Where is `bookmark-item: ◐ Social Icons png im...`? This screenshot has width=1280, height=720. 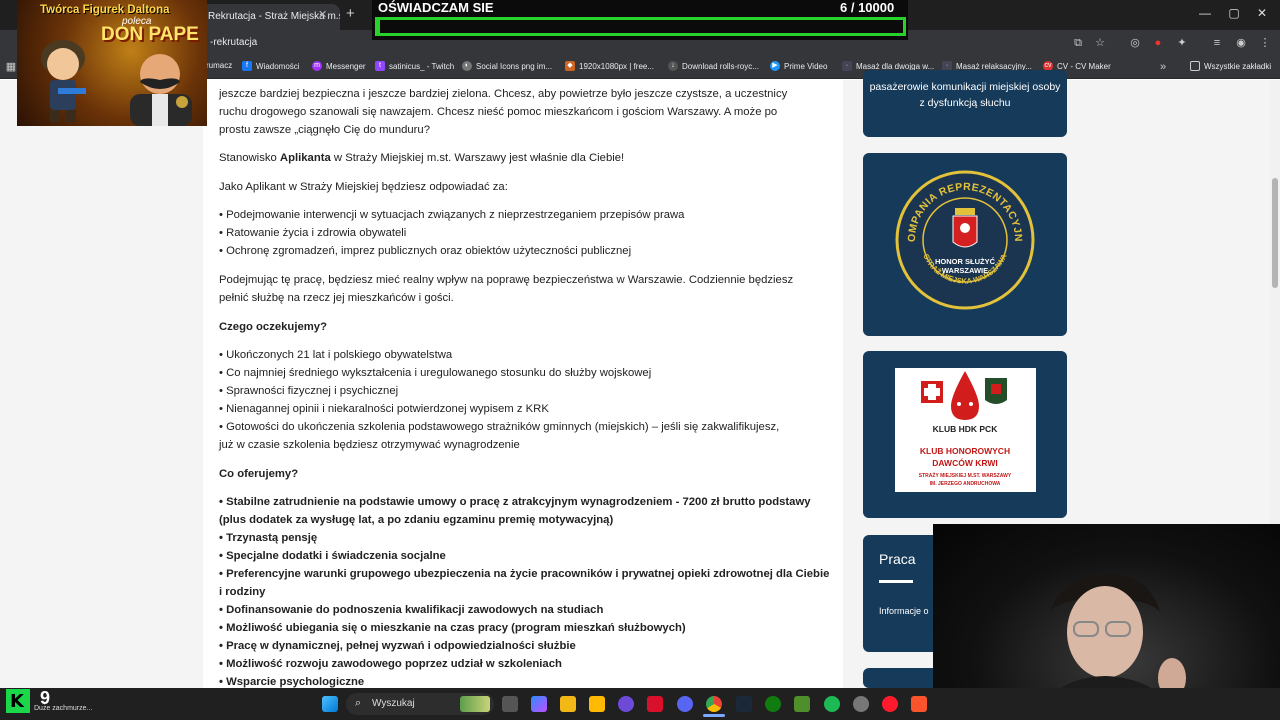 bookmark-item: ◐ Social Icons png im... is located at coordinates (507, 66).